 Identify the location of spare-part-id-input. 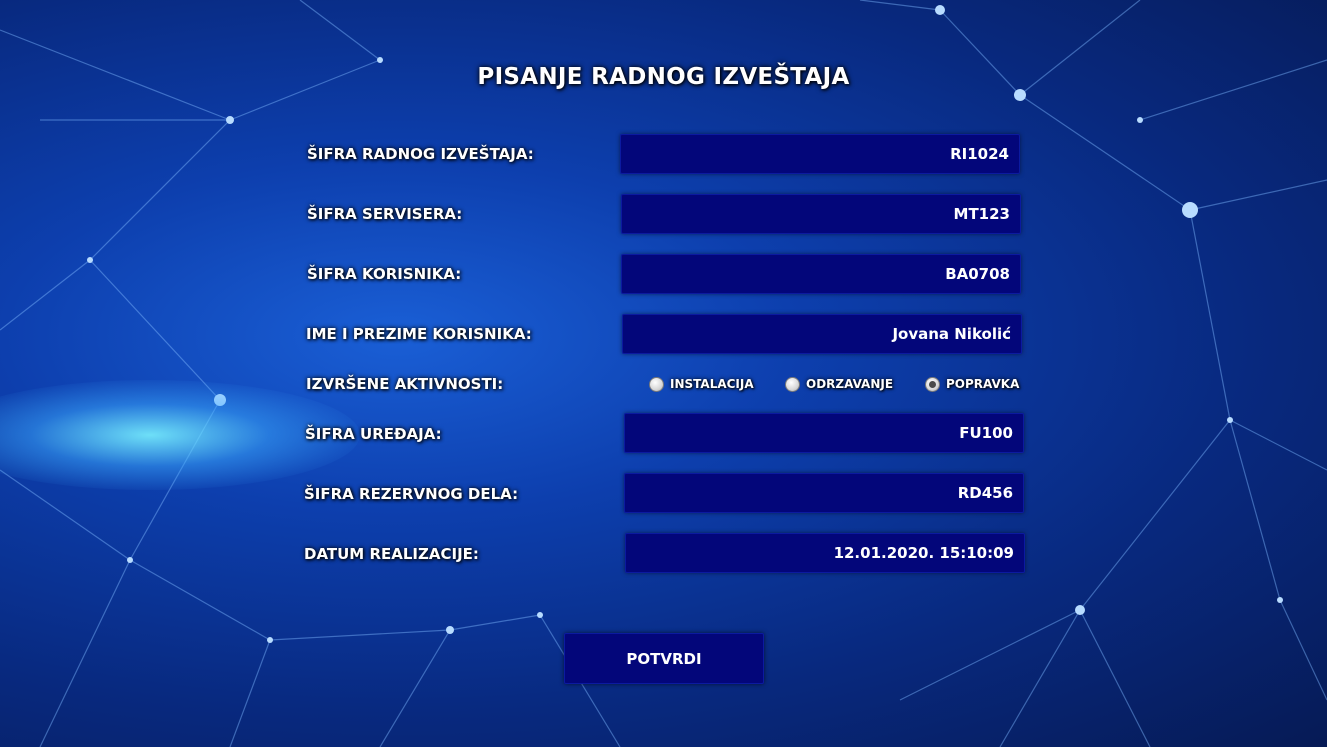
(824, 493).